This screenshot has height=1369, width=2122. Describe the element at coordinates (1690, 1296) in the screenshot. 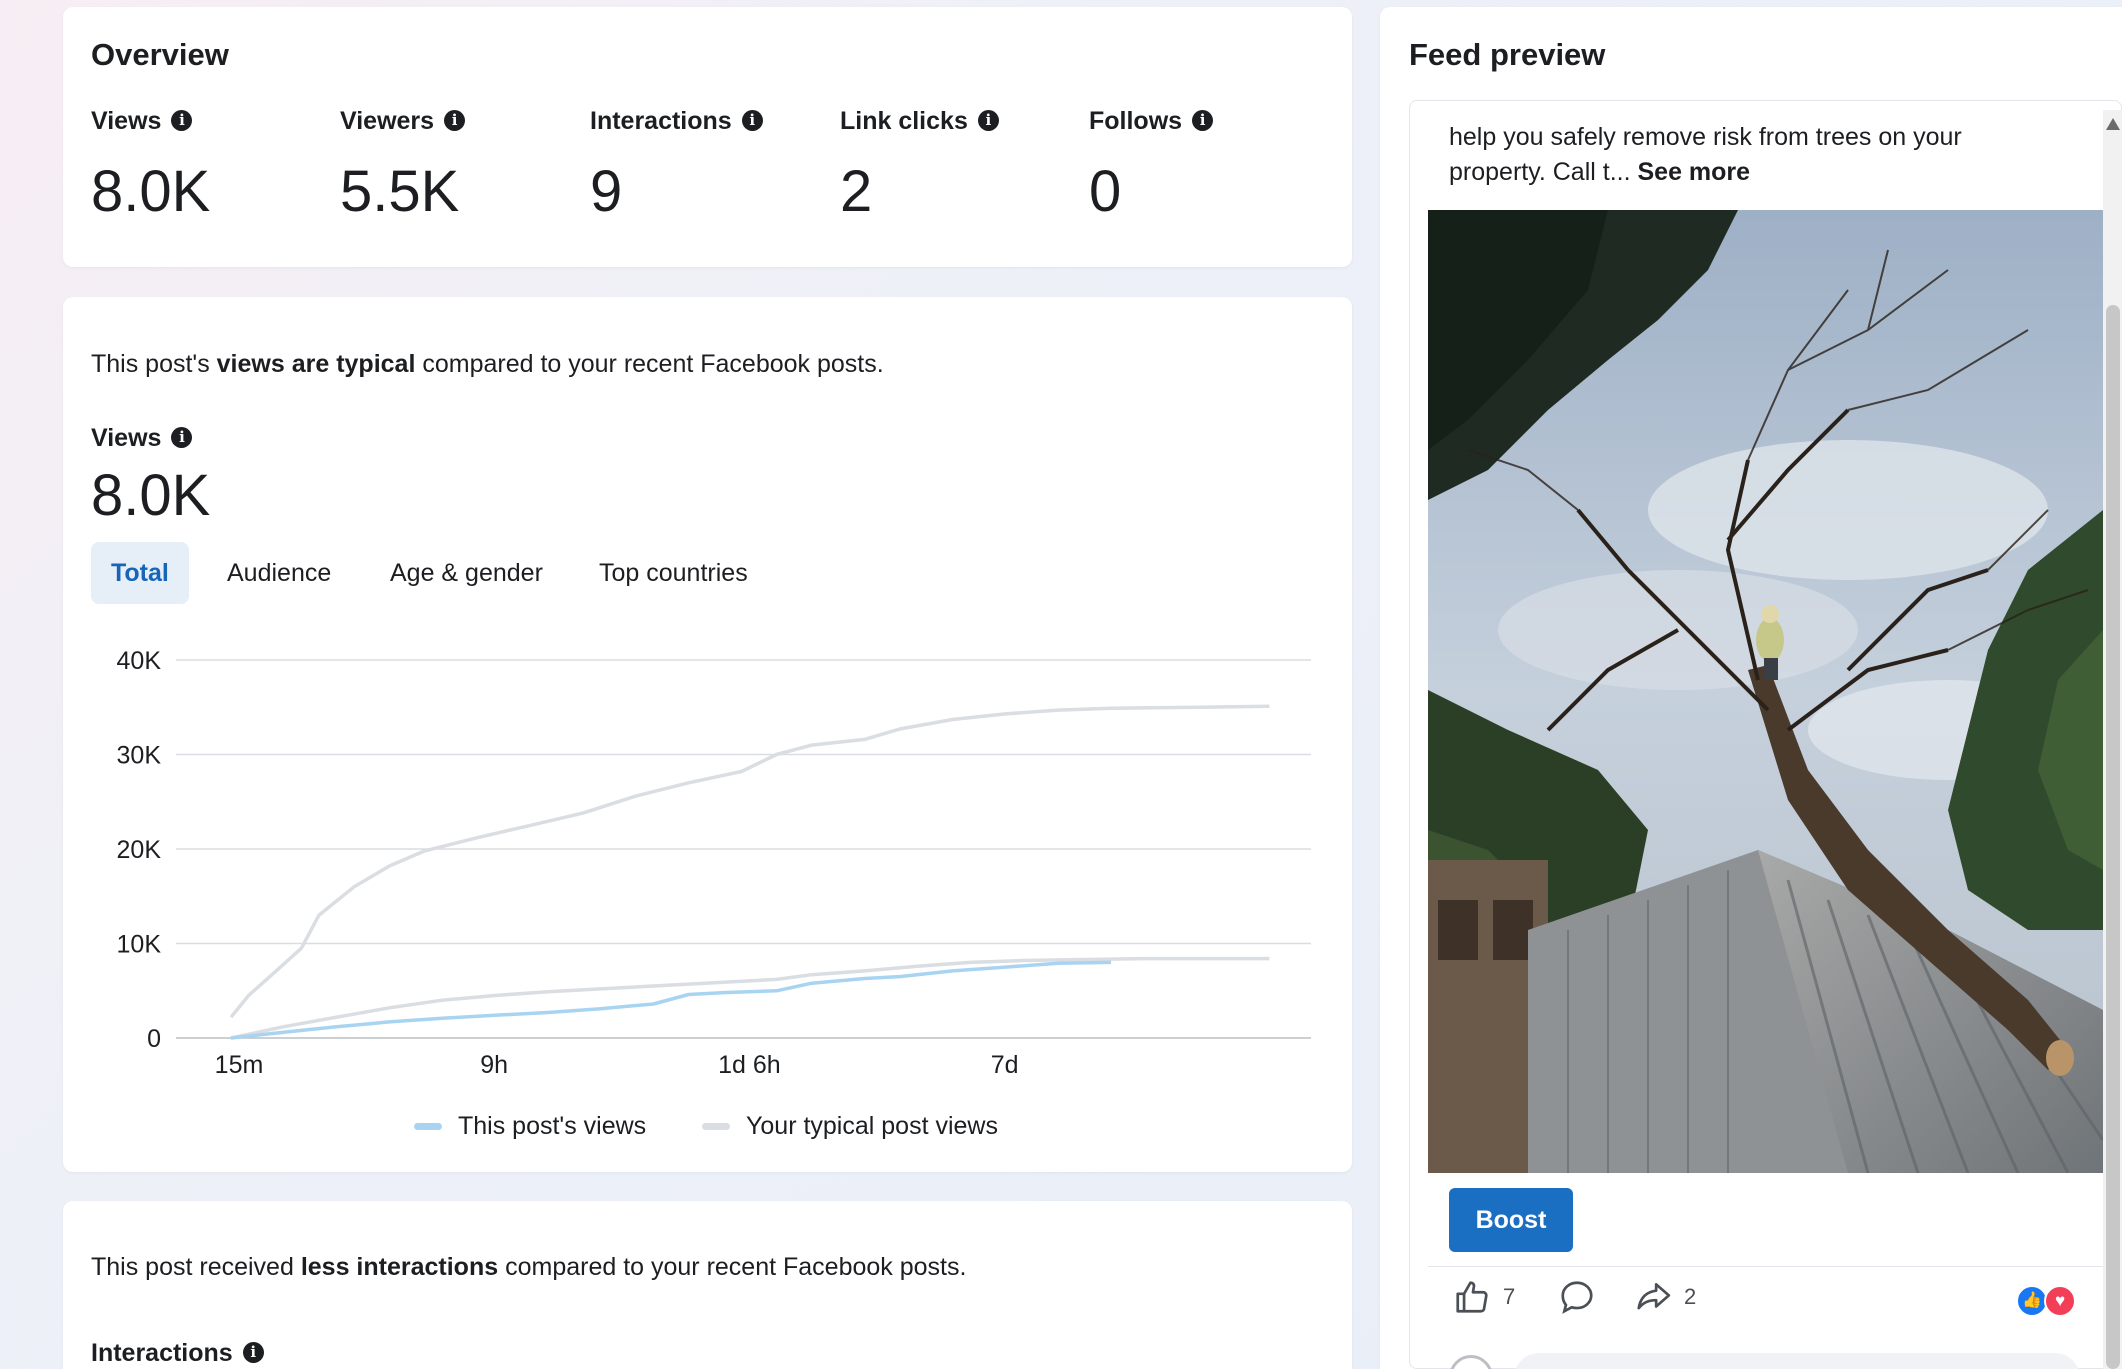

I see `share-count: 2` at that location.